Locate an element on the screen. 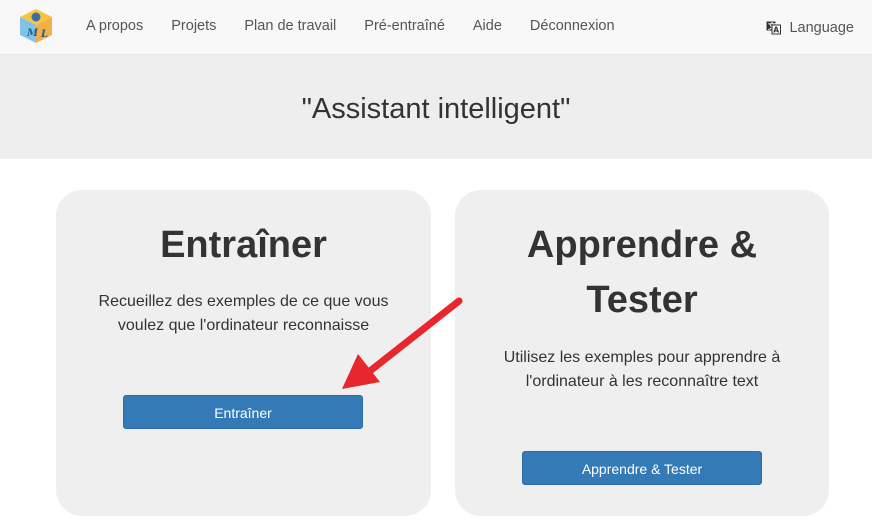 This screenshot has height=526, width=872. translate-icon: 文 A is located at coordinates (774, 28).